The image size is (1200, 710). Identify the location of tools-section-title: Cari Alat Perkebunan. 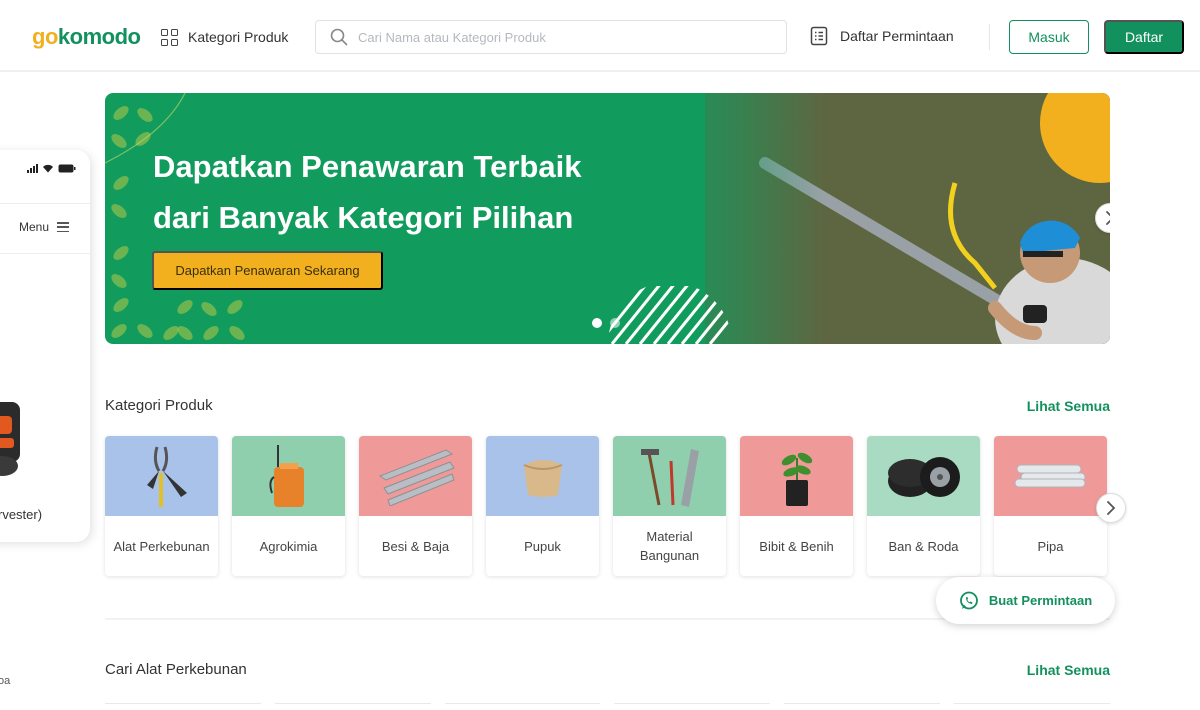
(176, 669).